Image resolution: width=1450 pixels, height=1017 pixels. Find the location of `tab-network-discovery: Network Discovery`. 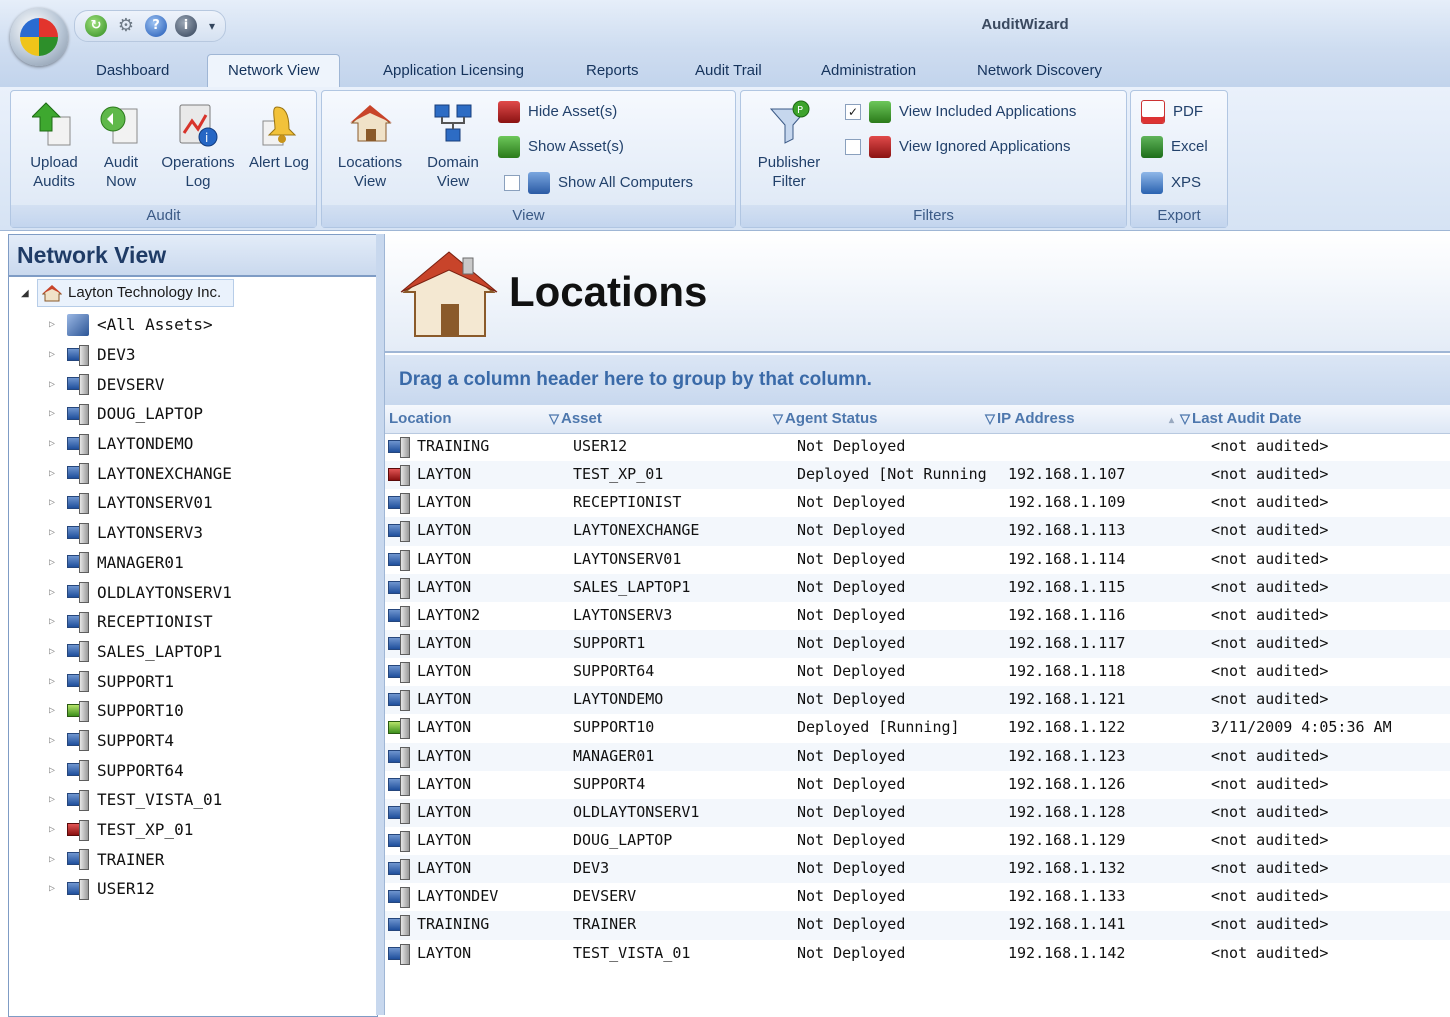

tab-network-discovery: Network Discovery is located at coordinates (1039, 70).